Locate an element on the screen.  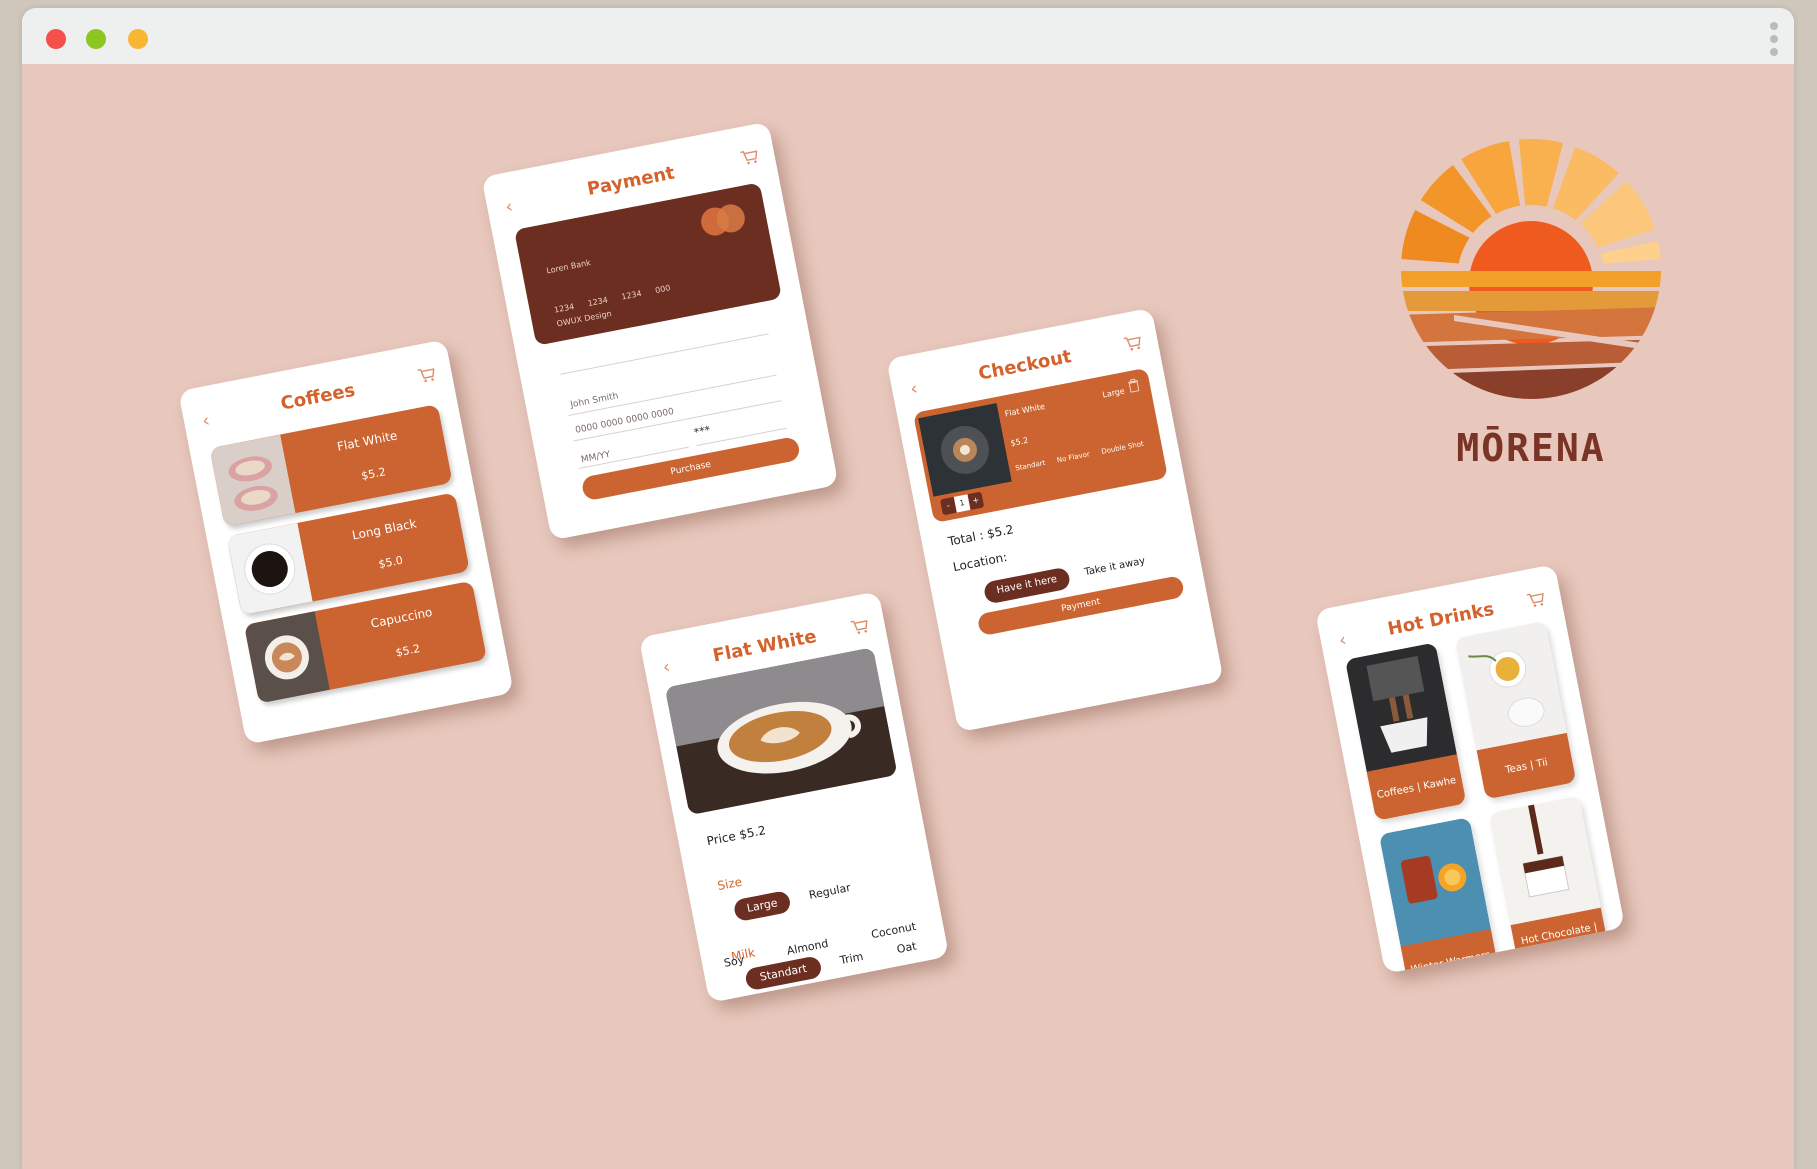
minimize-window-button is located at coordinates (96, 39).